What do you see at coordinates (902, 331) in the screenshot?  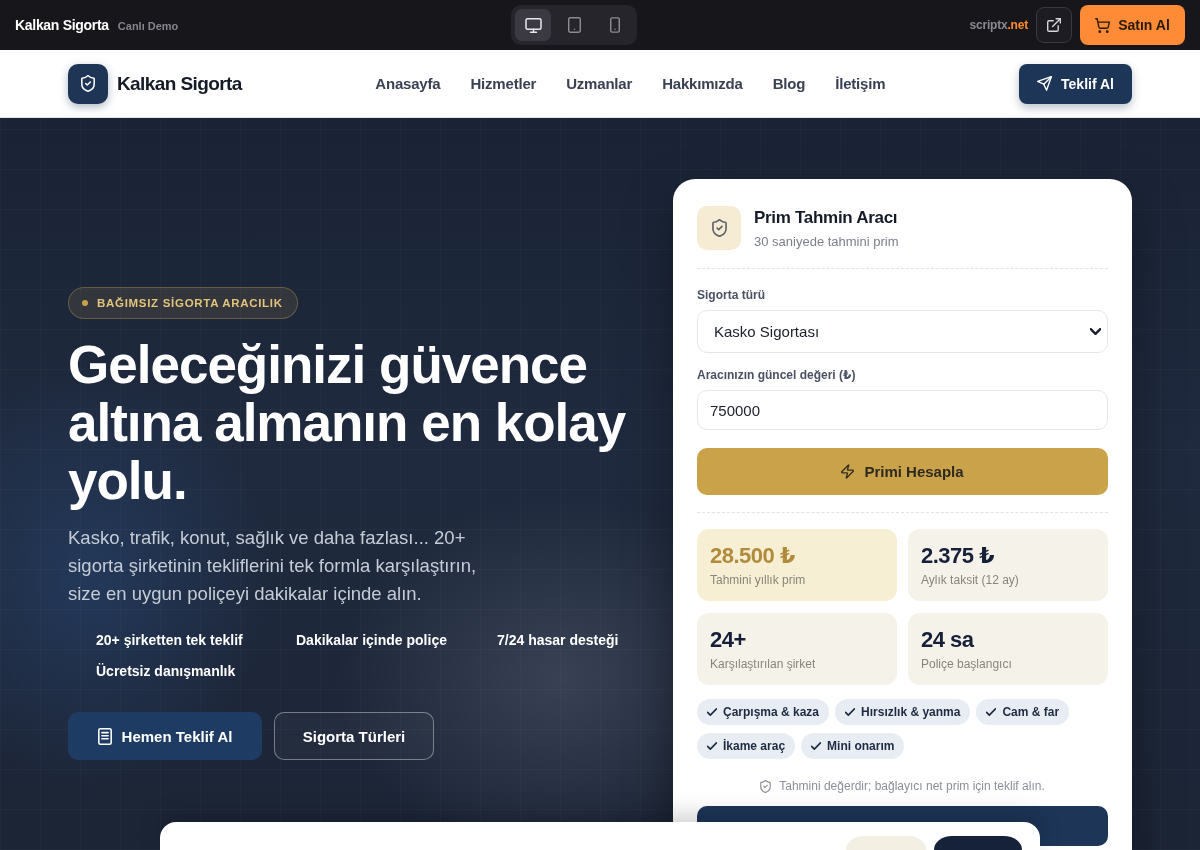 I see `insurance-type-select: Kasko Sigortası` at bounding box center [902, 331].